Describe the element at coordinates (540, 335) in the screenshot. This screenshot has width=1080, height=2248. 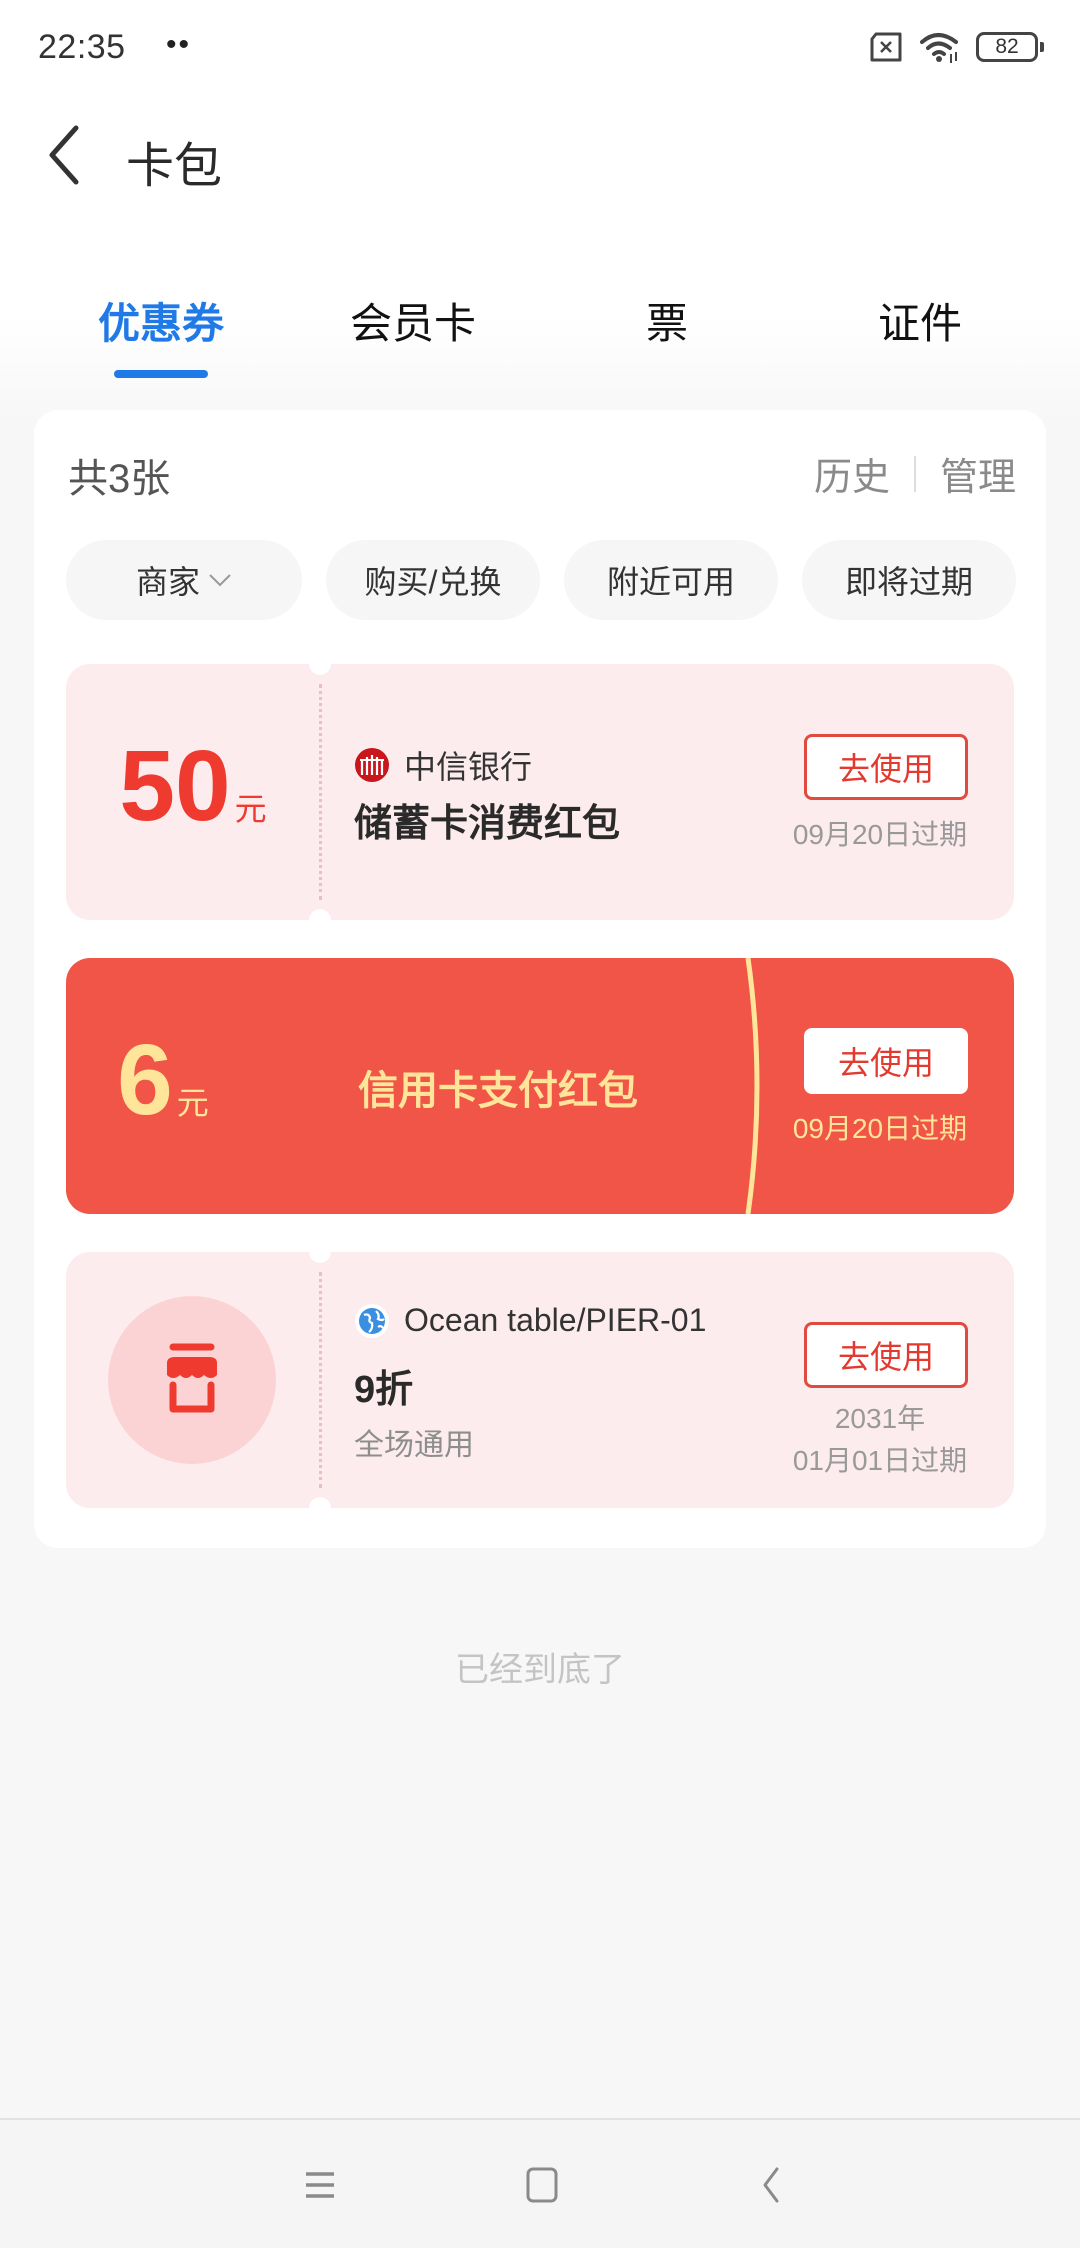
I see `tab-bar: 优惠券 会员卡 票 证件` at that location.